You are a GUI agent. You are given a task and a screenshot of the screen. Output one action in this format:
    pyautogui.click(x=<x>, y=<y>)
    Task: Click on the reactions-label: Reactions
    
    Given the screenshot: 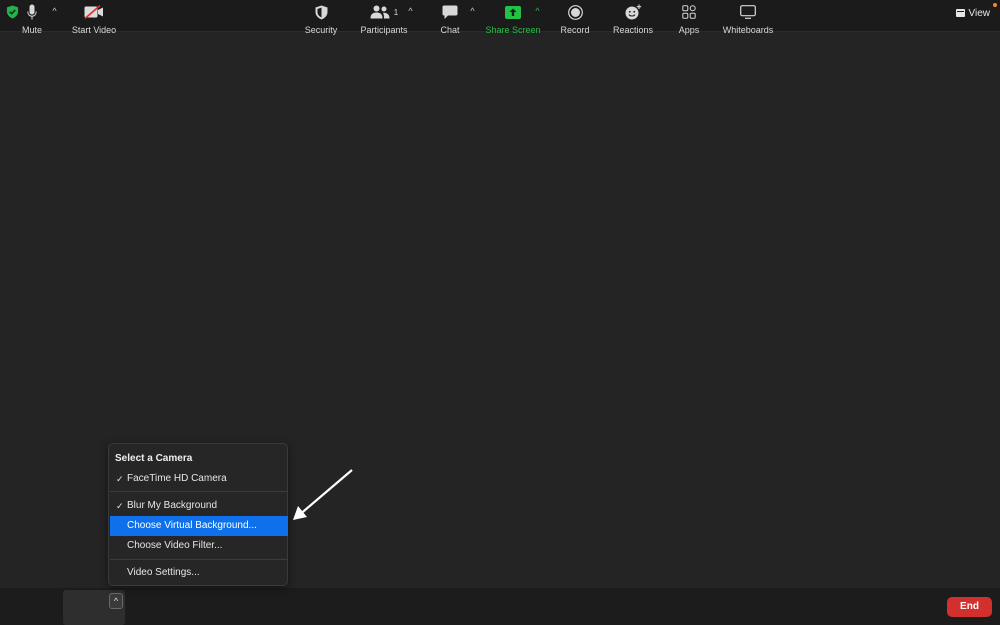 What is the action you would take?
    pyautogui.click(x=633, y=30)
    